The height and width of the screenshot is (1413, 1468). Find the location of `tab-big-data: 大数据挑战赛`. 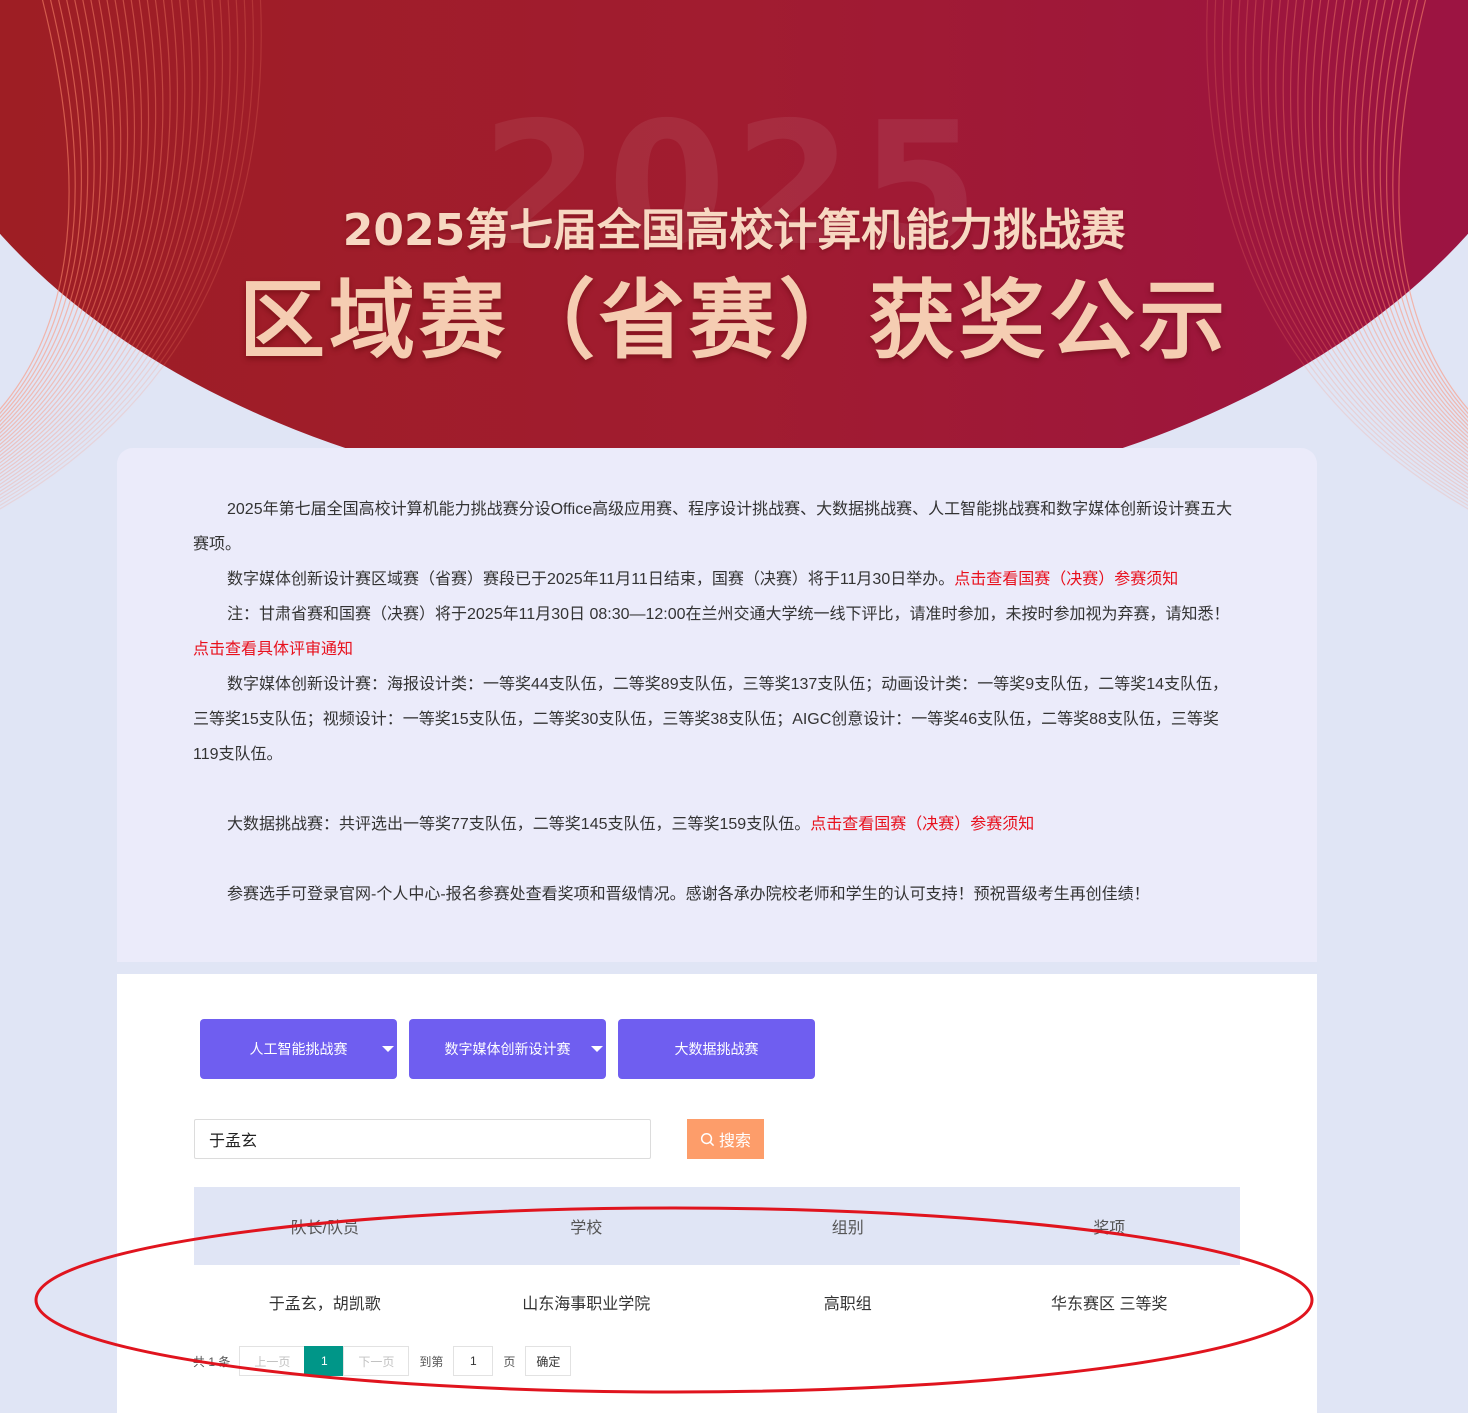

tab-big-data: 大数据挑战赛 is located at coordinates (716, 1049).